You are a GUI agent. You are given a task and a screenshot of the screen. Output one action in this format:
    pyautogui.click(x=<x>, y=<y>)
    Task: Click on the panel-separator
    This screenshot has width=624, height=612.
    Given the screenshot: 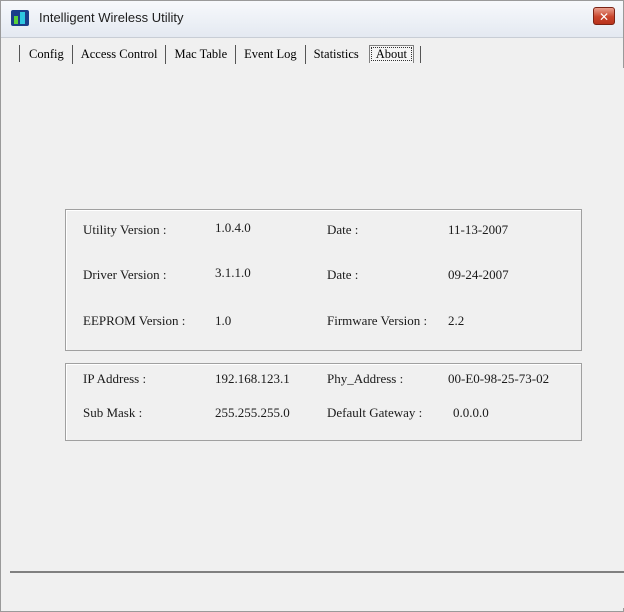 What is the action you would take?
    pyautogui.click(x=317, y=572)
    